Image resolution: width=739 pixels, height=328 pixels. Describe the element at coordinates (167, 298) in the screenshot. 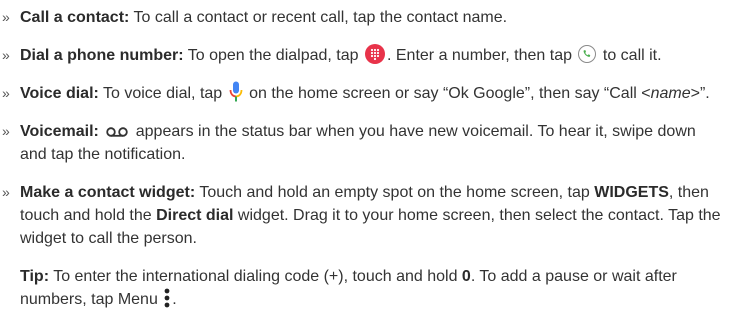

I see `menu-dots-icon` at that location.